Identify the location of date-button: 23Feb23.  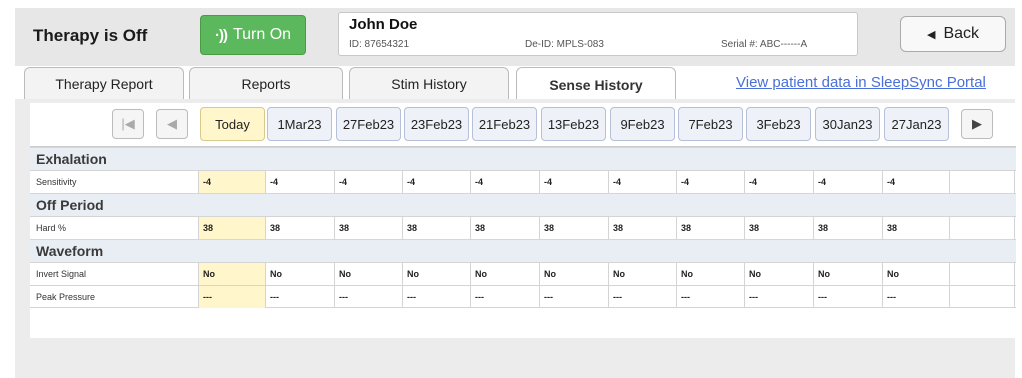
(436, 124).